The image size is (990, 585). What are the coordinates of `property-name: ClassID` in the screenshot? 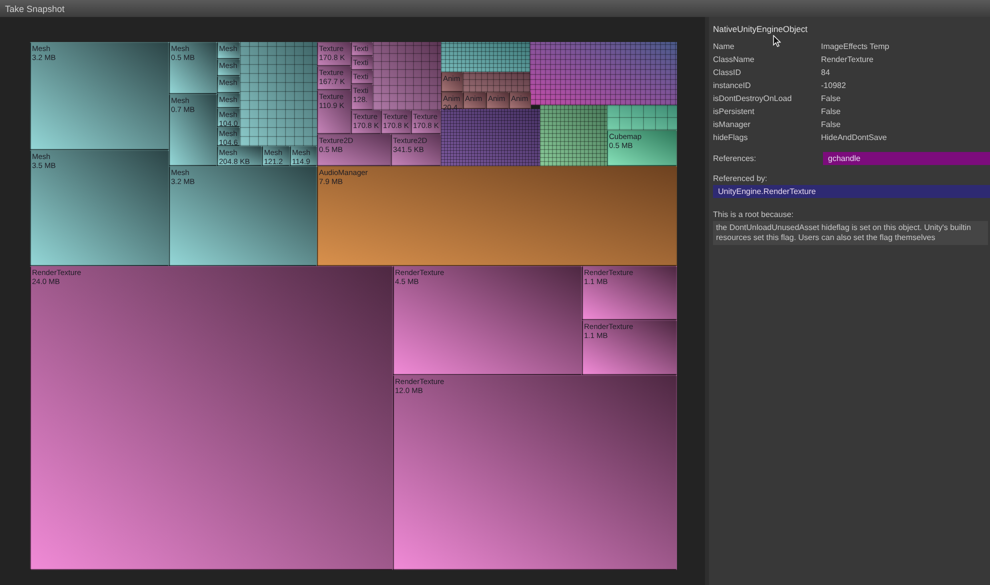 It's located at (727, 72).